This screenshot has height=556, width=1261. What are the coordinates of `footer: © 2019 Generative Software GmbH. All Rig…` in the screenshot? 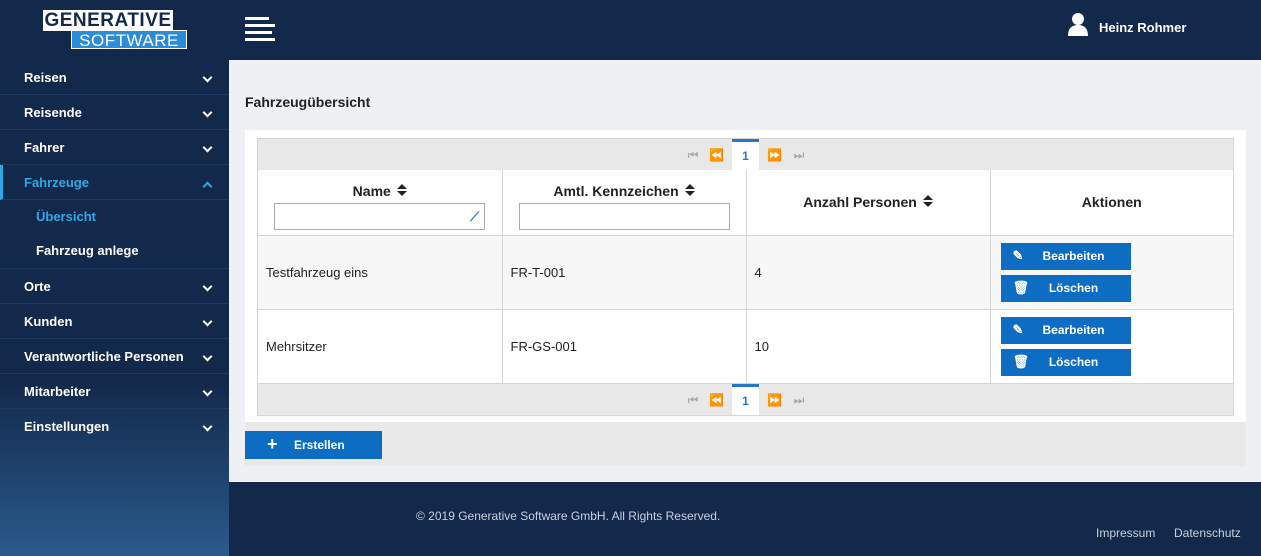 It's located at (745, 519).